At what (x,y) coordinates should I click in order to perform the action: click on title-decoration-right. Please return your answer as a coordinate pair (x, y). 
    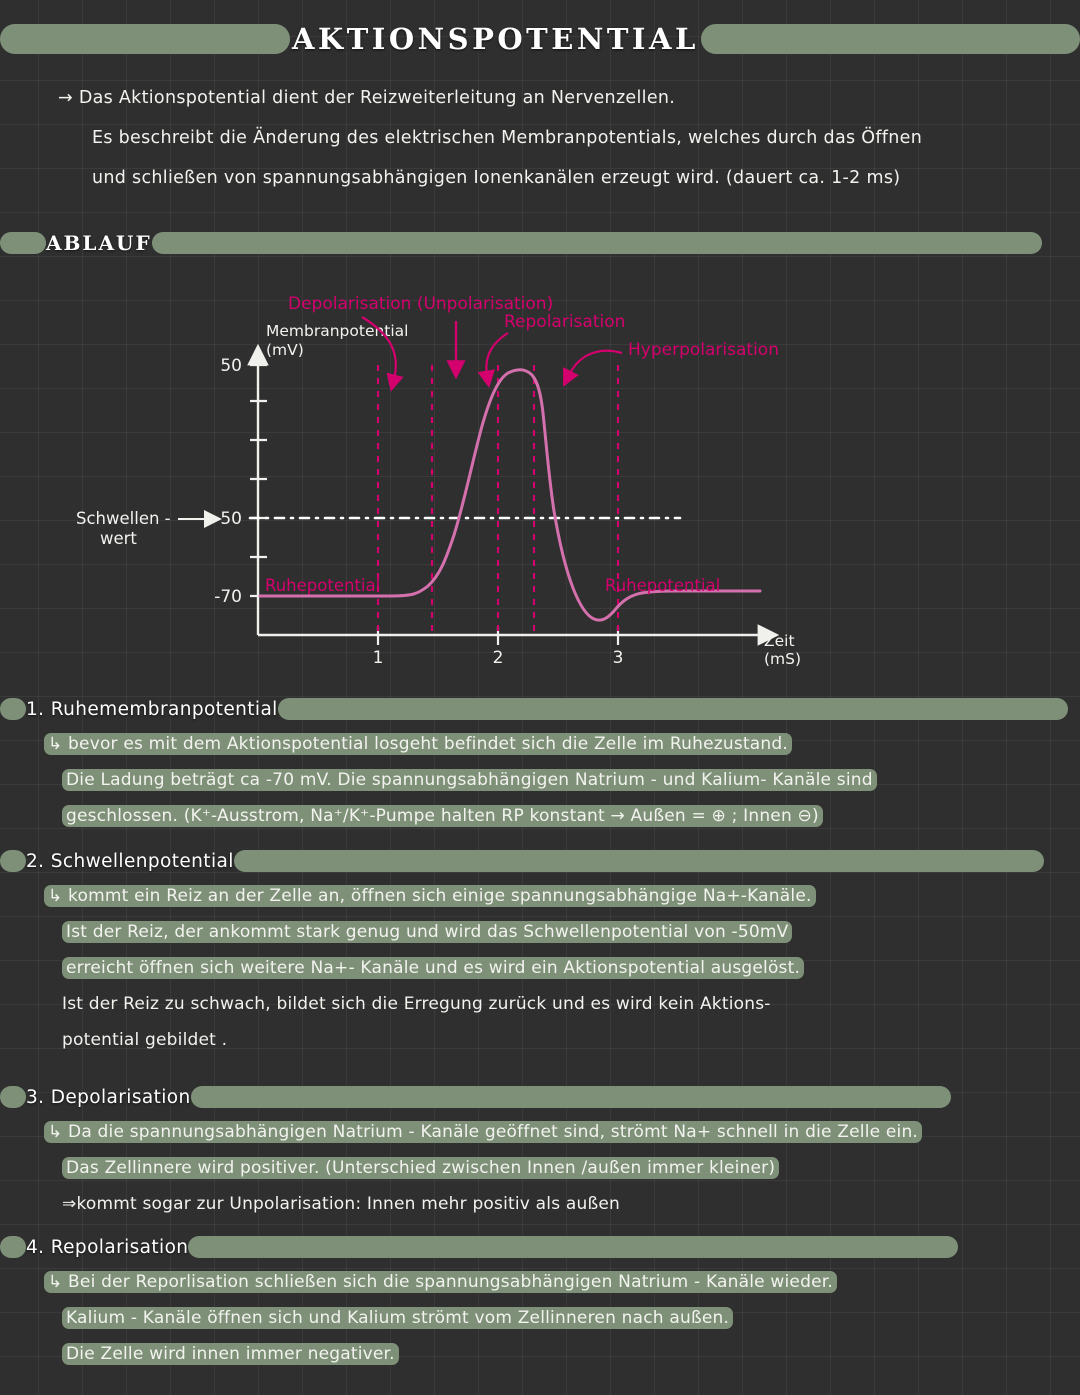
    Looking at the image, I should click on (890, 39).